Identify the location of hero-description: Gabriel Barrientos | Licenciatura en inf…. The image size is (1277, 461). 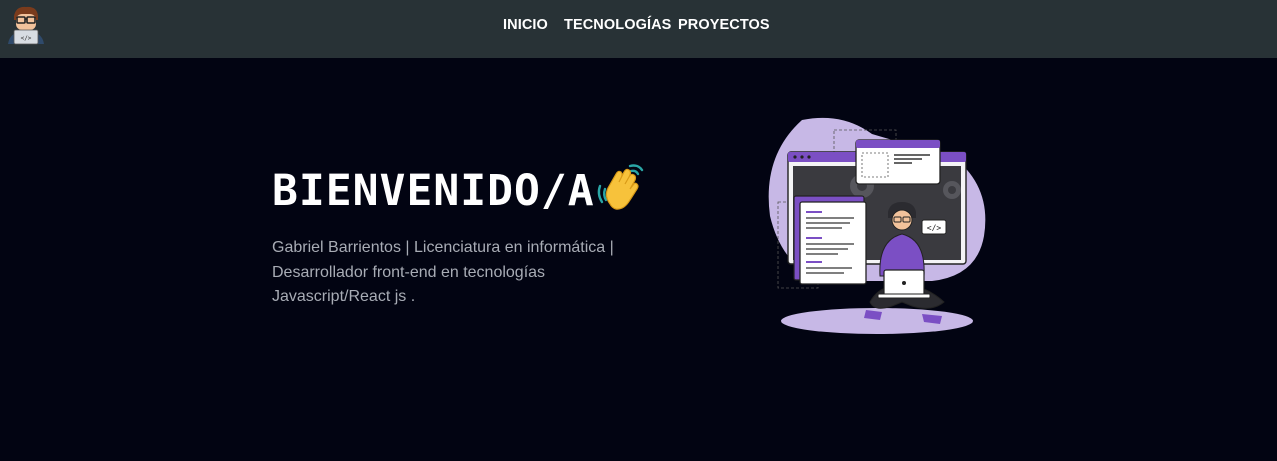
(443, 272).